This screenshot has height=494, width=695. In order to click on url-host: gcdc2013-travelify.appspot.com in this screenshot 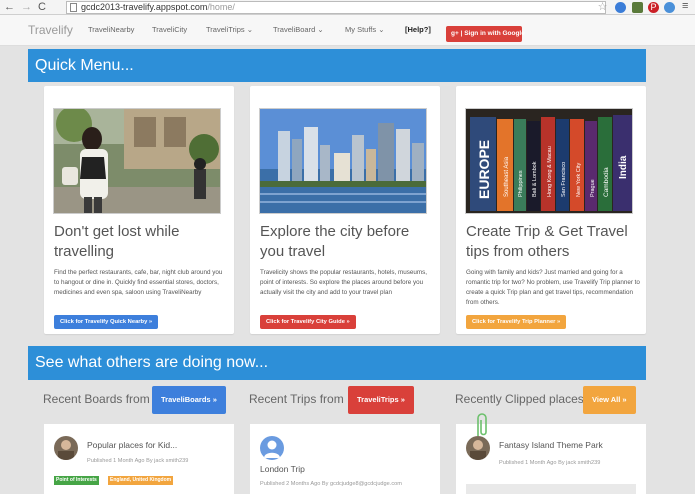, I will do `click(144, 7)`.